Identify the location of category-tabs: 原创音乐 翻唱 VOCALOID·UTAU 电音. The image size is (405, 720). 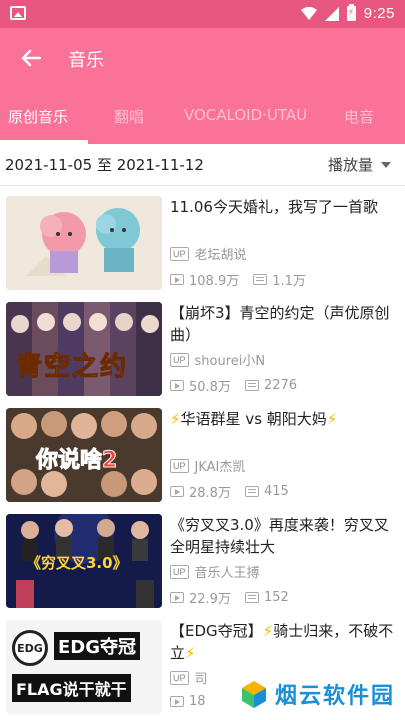
(202, 117).